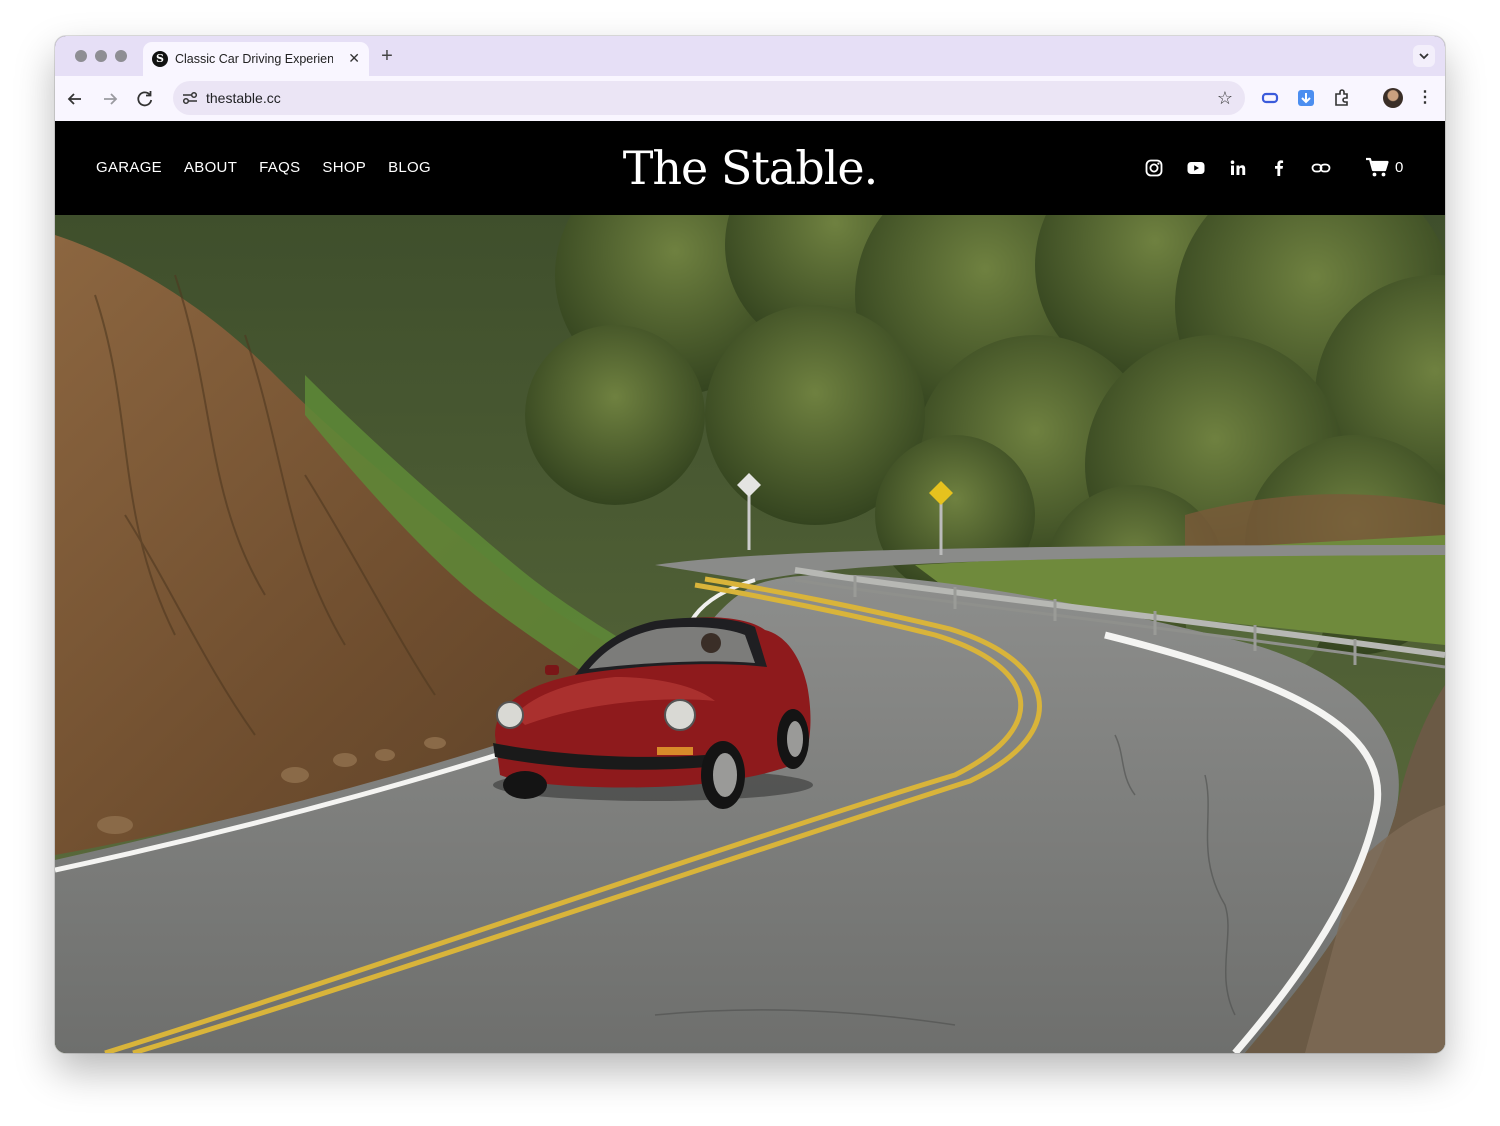  Describe the element at coordinates (110, 99) in the screenshot. I see `forward-icon` at that location.